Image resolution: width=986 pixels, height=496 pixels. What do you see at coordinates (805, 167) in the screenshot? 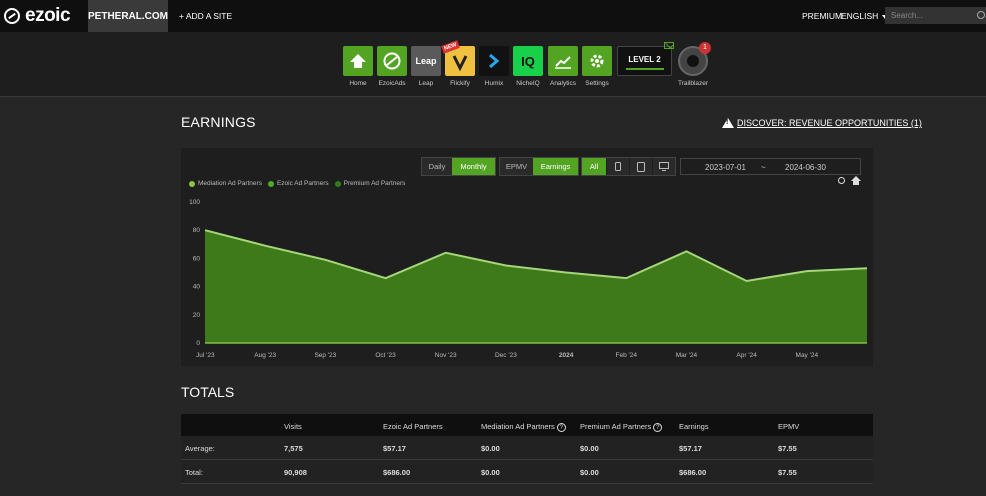
I see `date-end: 2024-06-30` at bounding box center [805, 167].